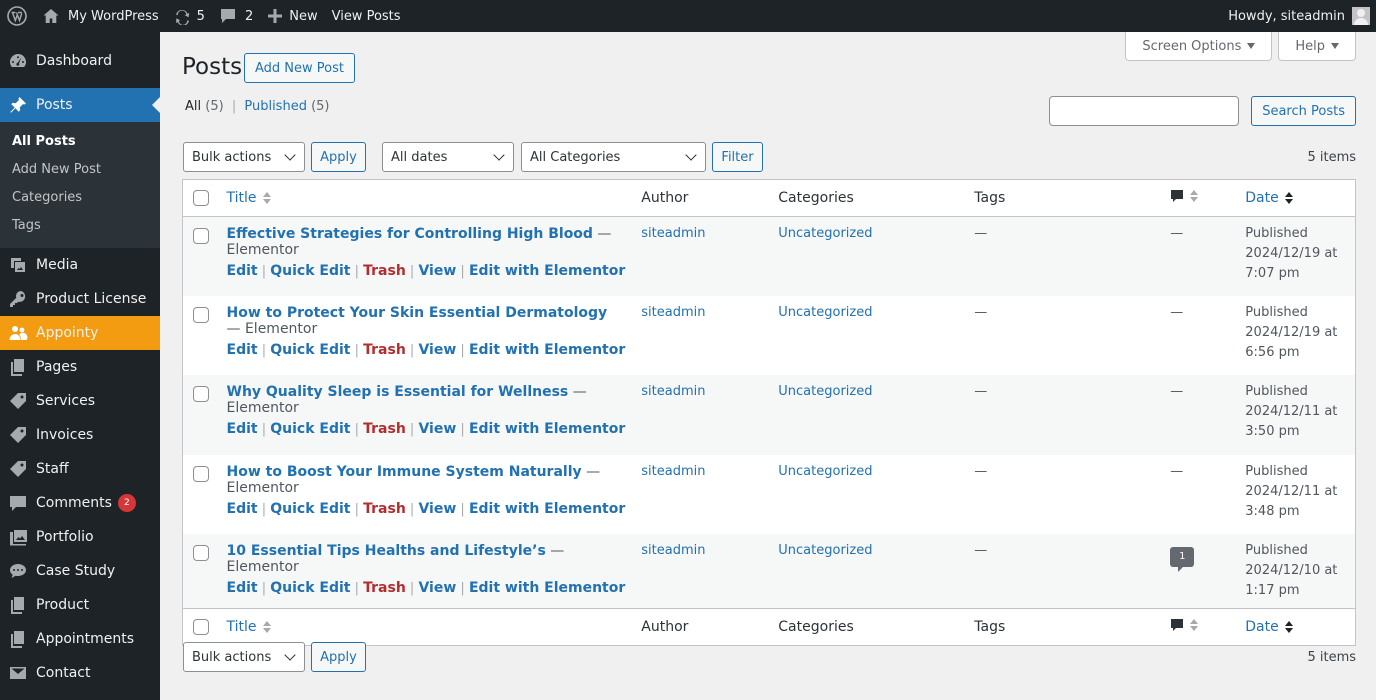  What do you see at coordinates (80, 226) in the screenshot?
I see `submenu-tags: Tags` at bounding box center [80, 226].